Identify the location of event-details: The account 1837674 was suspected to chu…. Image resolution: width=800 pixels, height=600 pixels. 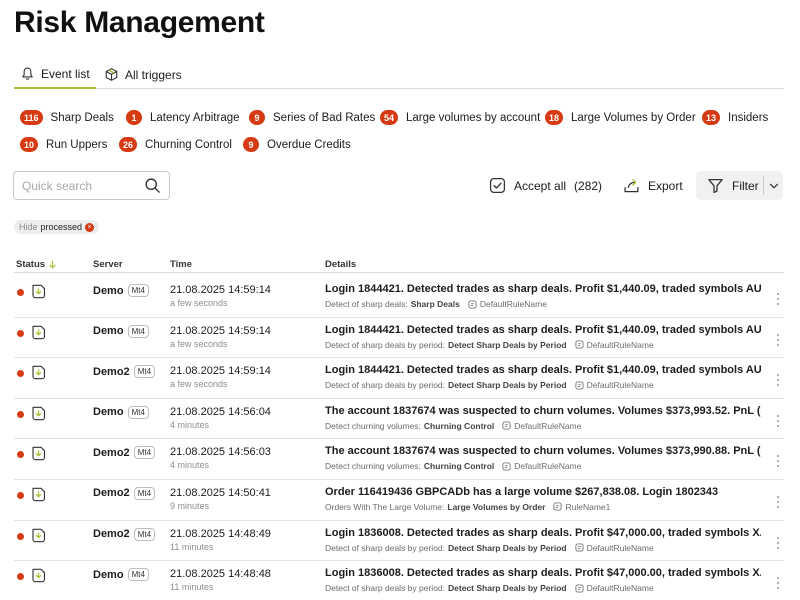
(543, 410).